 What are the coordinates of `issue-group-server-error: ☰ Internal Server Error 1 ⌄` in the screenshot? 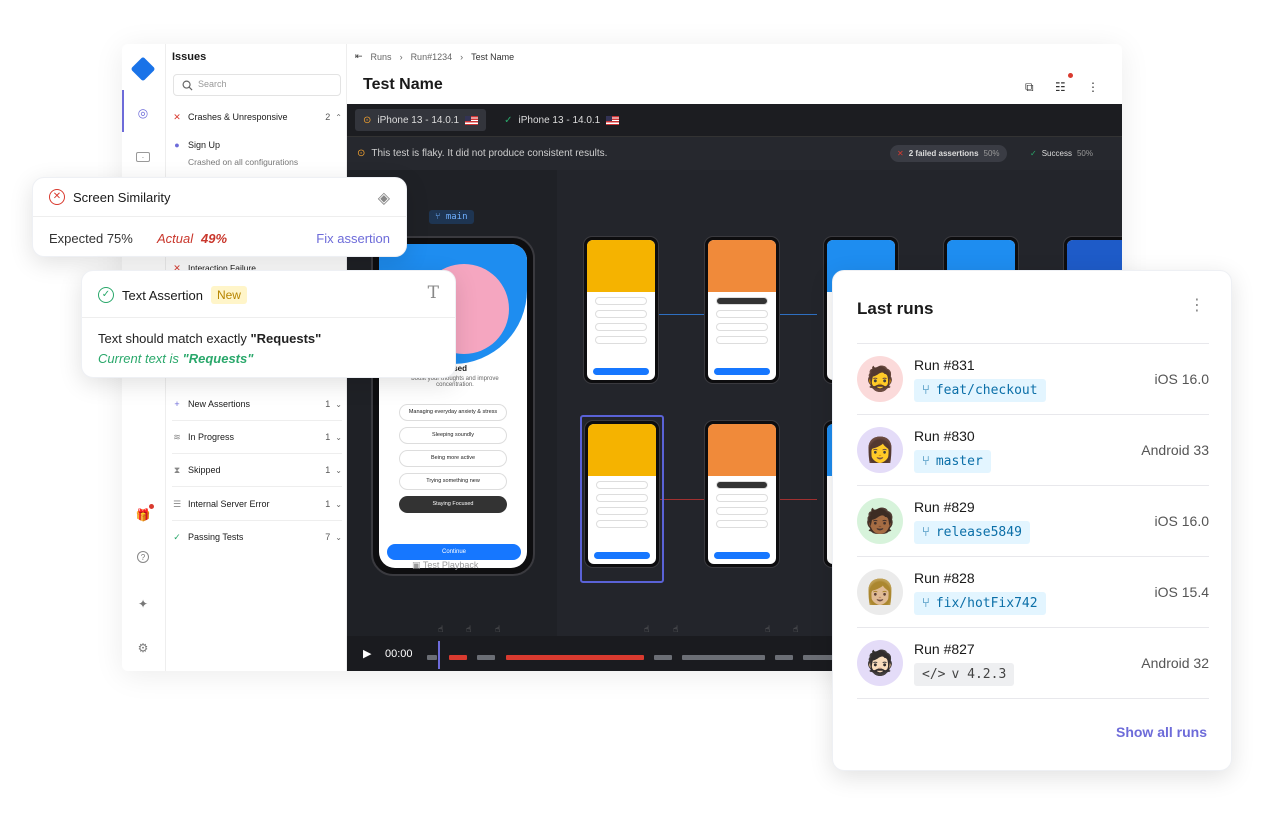 It's located at (257, 504).